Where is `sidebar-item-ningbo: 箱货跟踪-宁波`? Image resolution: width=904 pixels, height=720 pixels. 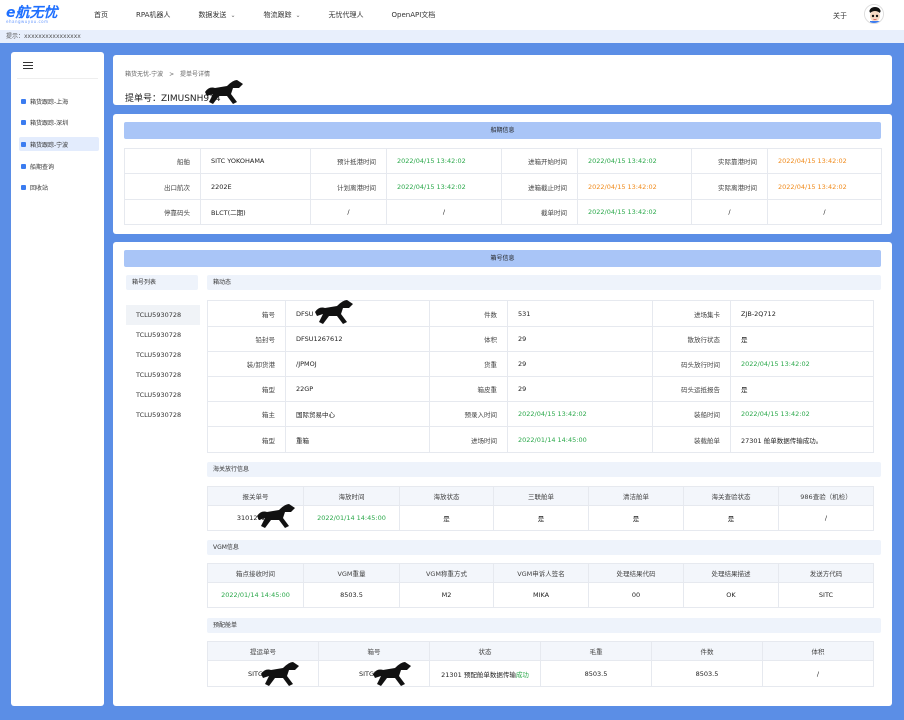
sidebar-item-ningbo: 箱货跟踪-宁波 is located at coordinates (59, 144).